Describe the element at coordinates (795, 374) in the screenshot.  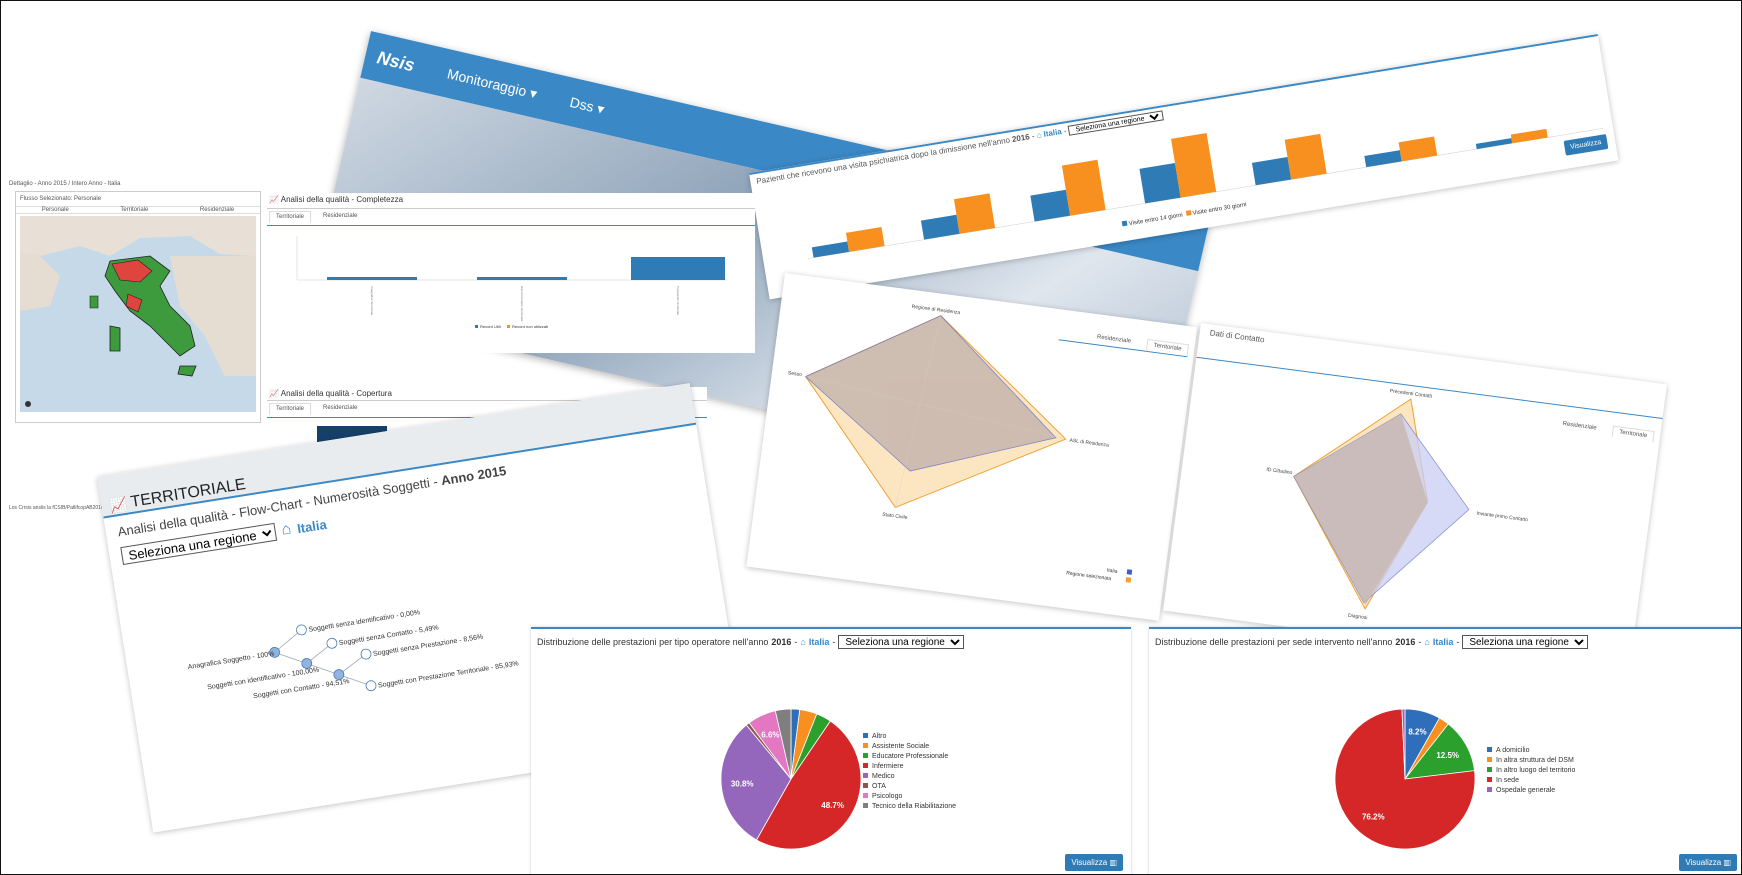
I see `axis-sesso: Sesso` at that location.